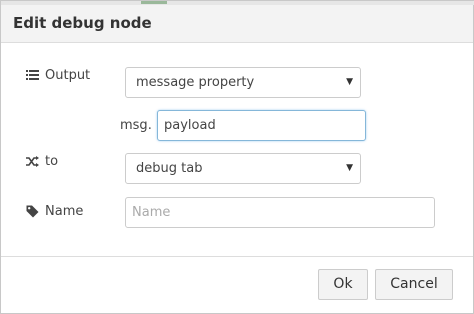 The image size is (474, 314). Describe the element at coordinates (52, 161) in the screenshot. I see `to-label: to` at that location.